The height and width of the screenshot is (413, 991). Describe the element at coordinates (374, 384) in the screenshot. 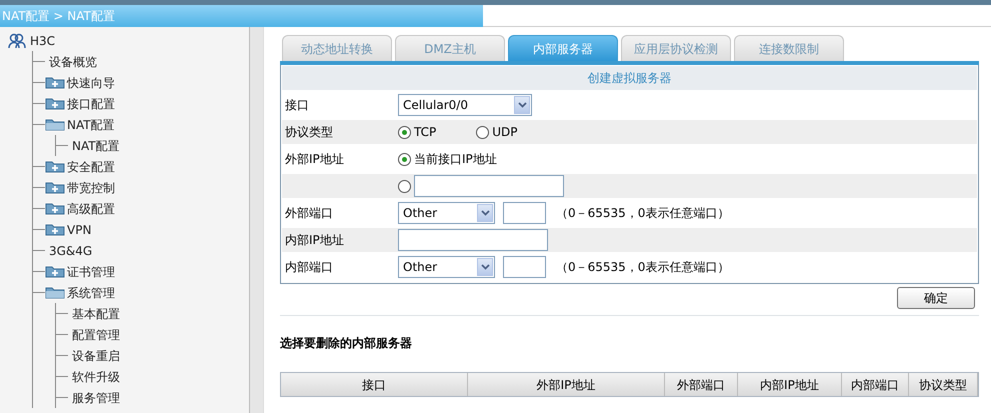

I see `column-header: 接口` at that location.